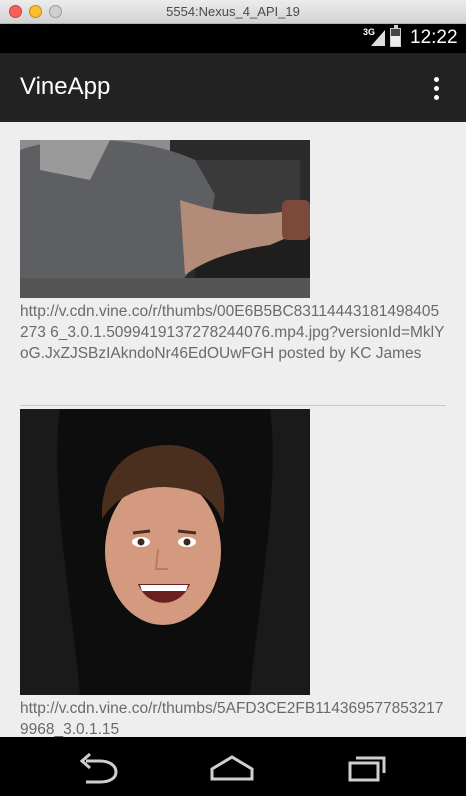  I want to click on window-titlebar: 5554:Nexus_4_API_19, so click(233, 12).